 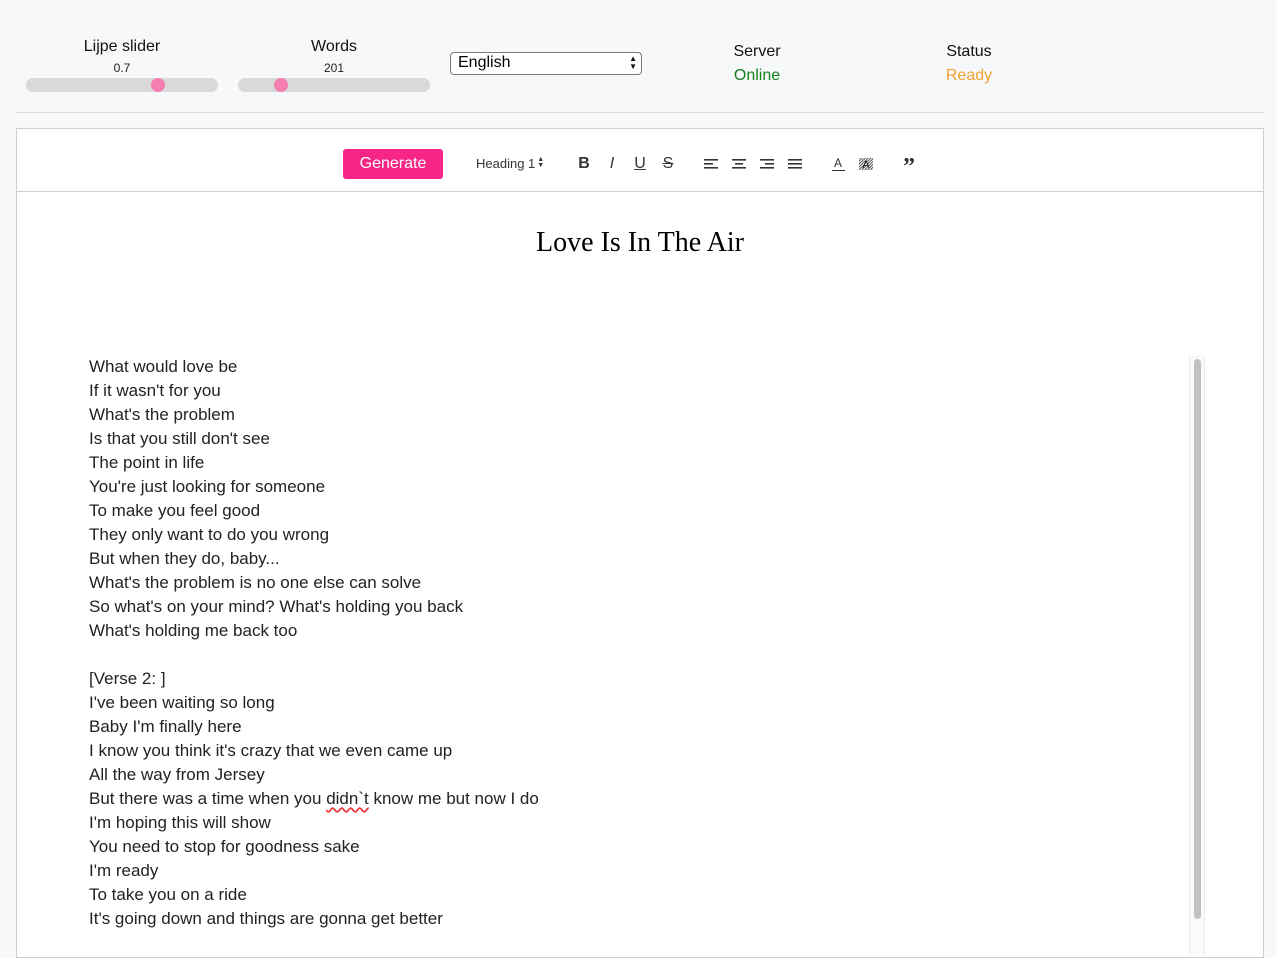 I want to click on server-status-value: Online, so click(x=757, y=75).